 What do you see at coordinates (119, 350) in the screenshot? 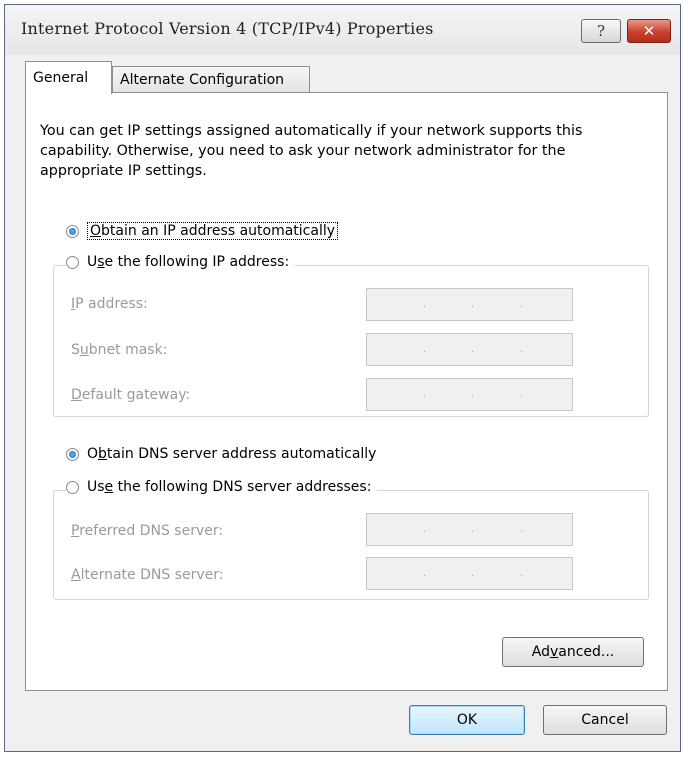
I see `subnet-mask-label: Subnet mask:` at bounding box center [119, 350].